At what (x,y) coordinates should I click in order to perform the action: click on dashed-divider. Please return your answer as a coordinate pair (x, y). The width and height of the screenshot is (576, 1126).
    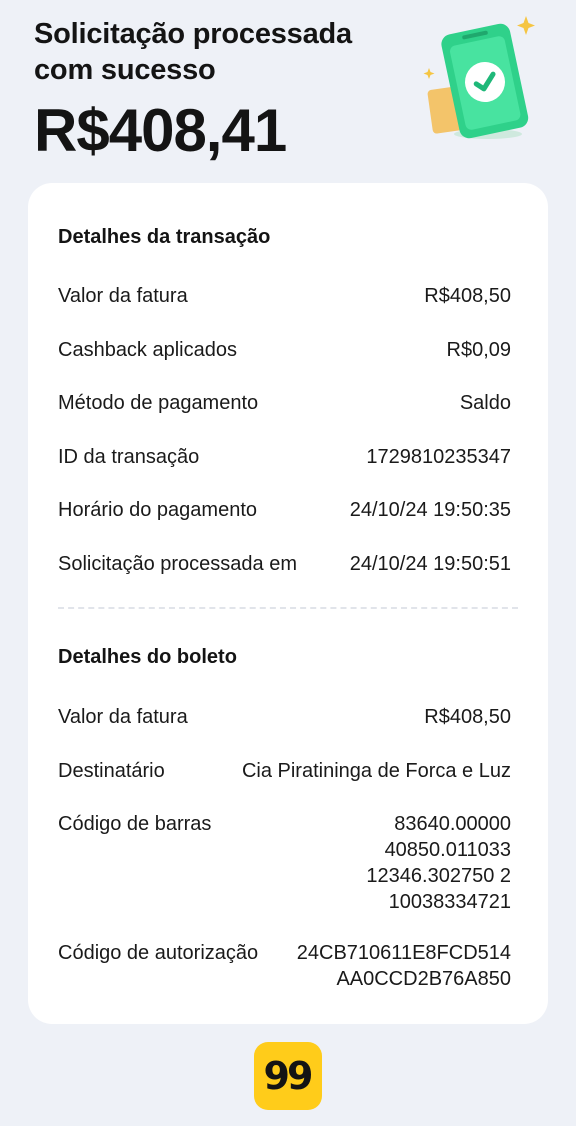
    Looking at the image, I should click on (288, 608).